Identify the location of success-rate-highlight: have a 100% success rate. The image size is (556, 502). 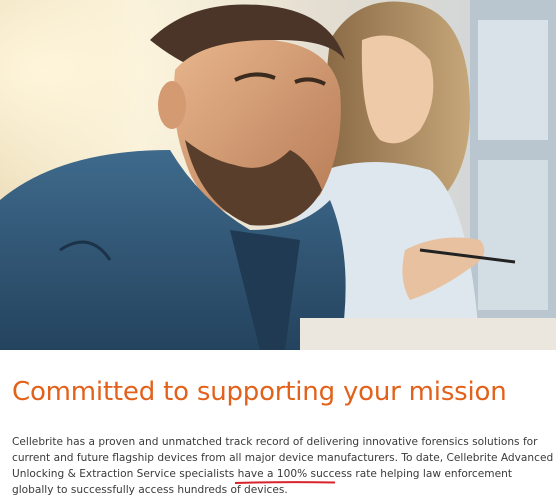
(307, 474).